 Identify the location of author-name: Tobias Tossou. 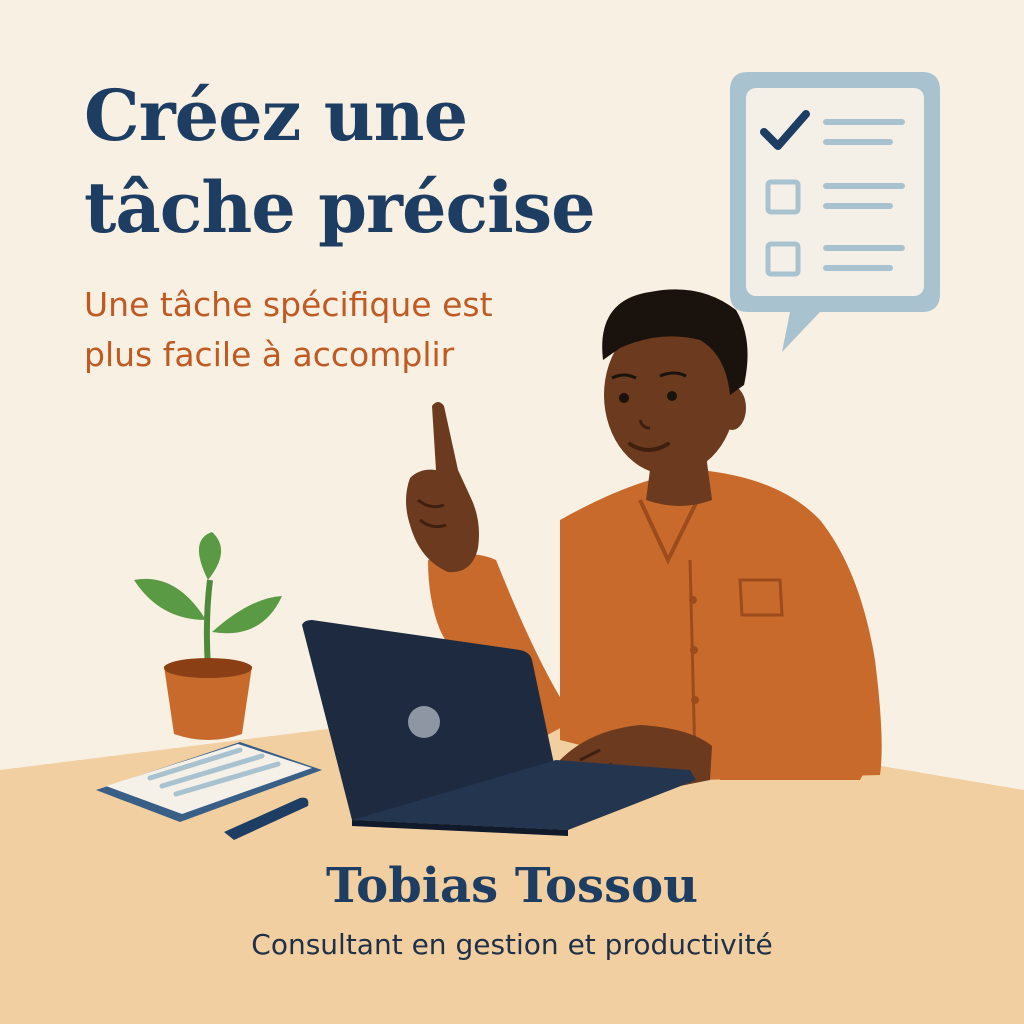
(512, 886).